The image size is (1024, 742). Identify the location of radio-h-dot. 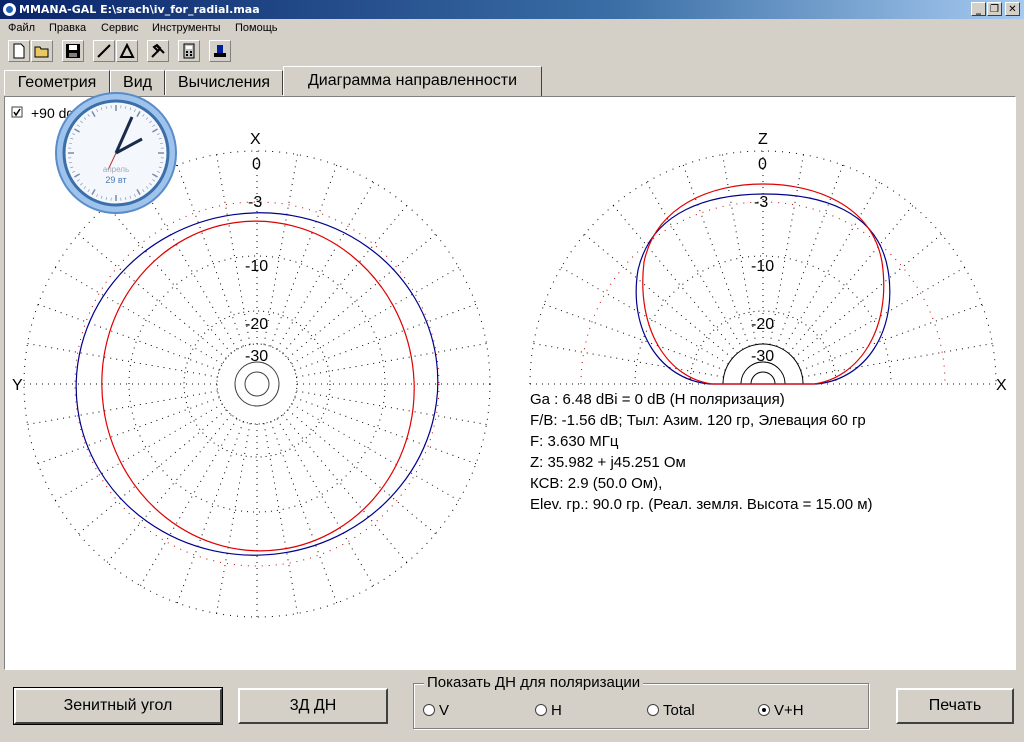
(541, 710).